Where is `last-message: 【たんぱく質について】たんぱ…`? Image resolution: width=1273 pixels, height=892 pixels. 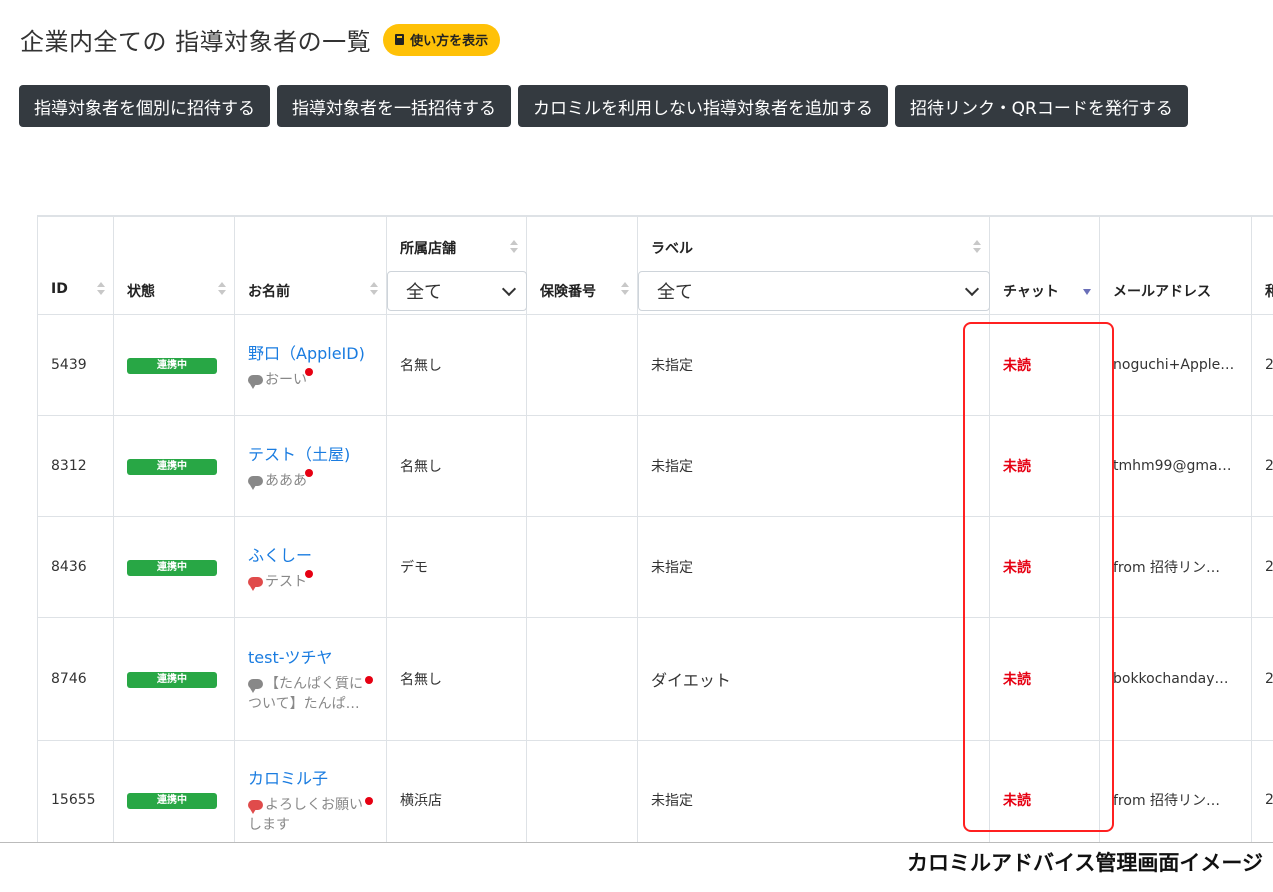 last-message: 【たんぱく質について】たんぱ… is located at coordinates (310, 694).